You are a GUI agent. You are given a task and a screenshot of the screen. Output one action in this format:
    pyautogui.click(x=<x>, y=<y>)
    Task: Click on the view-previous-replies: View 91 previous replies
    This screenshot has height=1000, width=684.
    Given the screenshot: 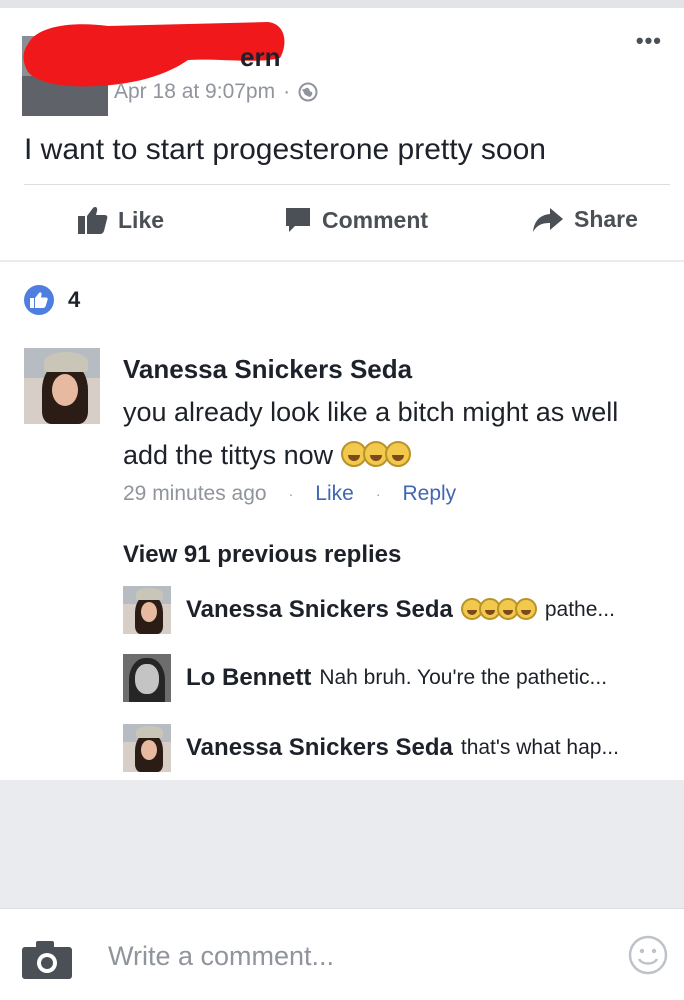 What is the action you would take?
    pyautogui.click(x=262, y=555)
    